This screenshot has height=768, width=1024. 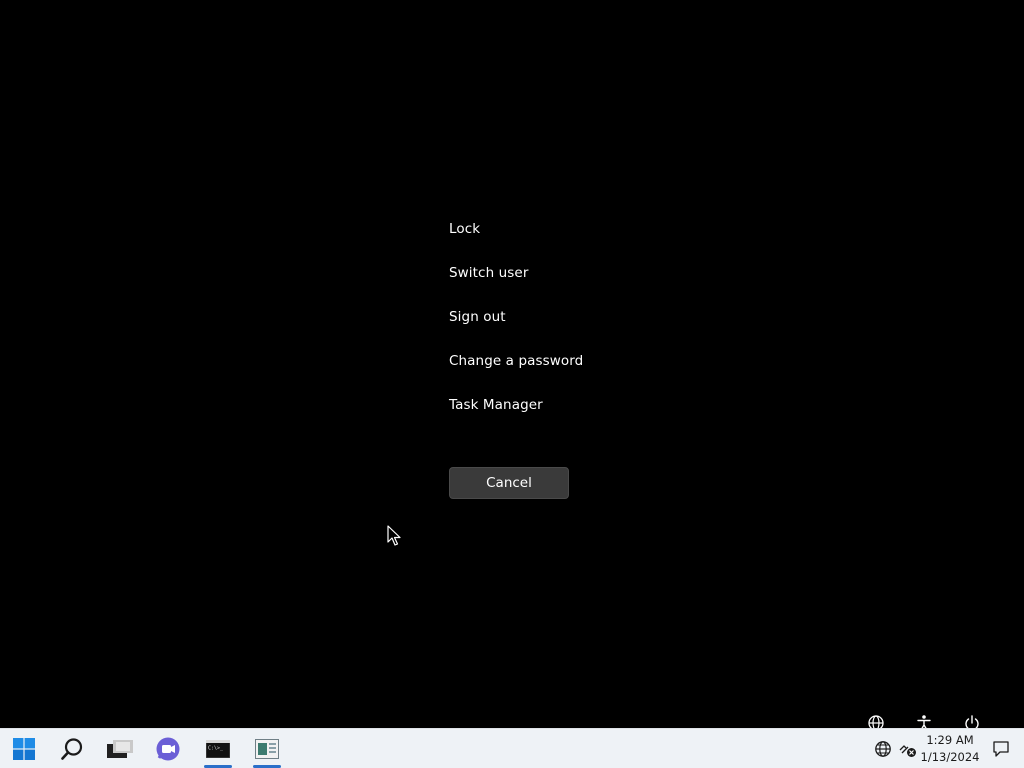 I want to click on terminal-icon: C:\>_, so click(x=218, y=749).